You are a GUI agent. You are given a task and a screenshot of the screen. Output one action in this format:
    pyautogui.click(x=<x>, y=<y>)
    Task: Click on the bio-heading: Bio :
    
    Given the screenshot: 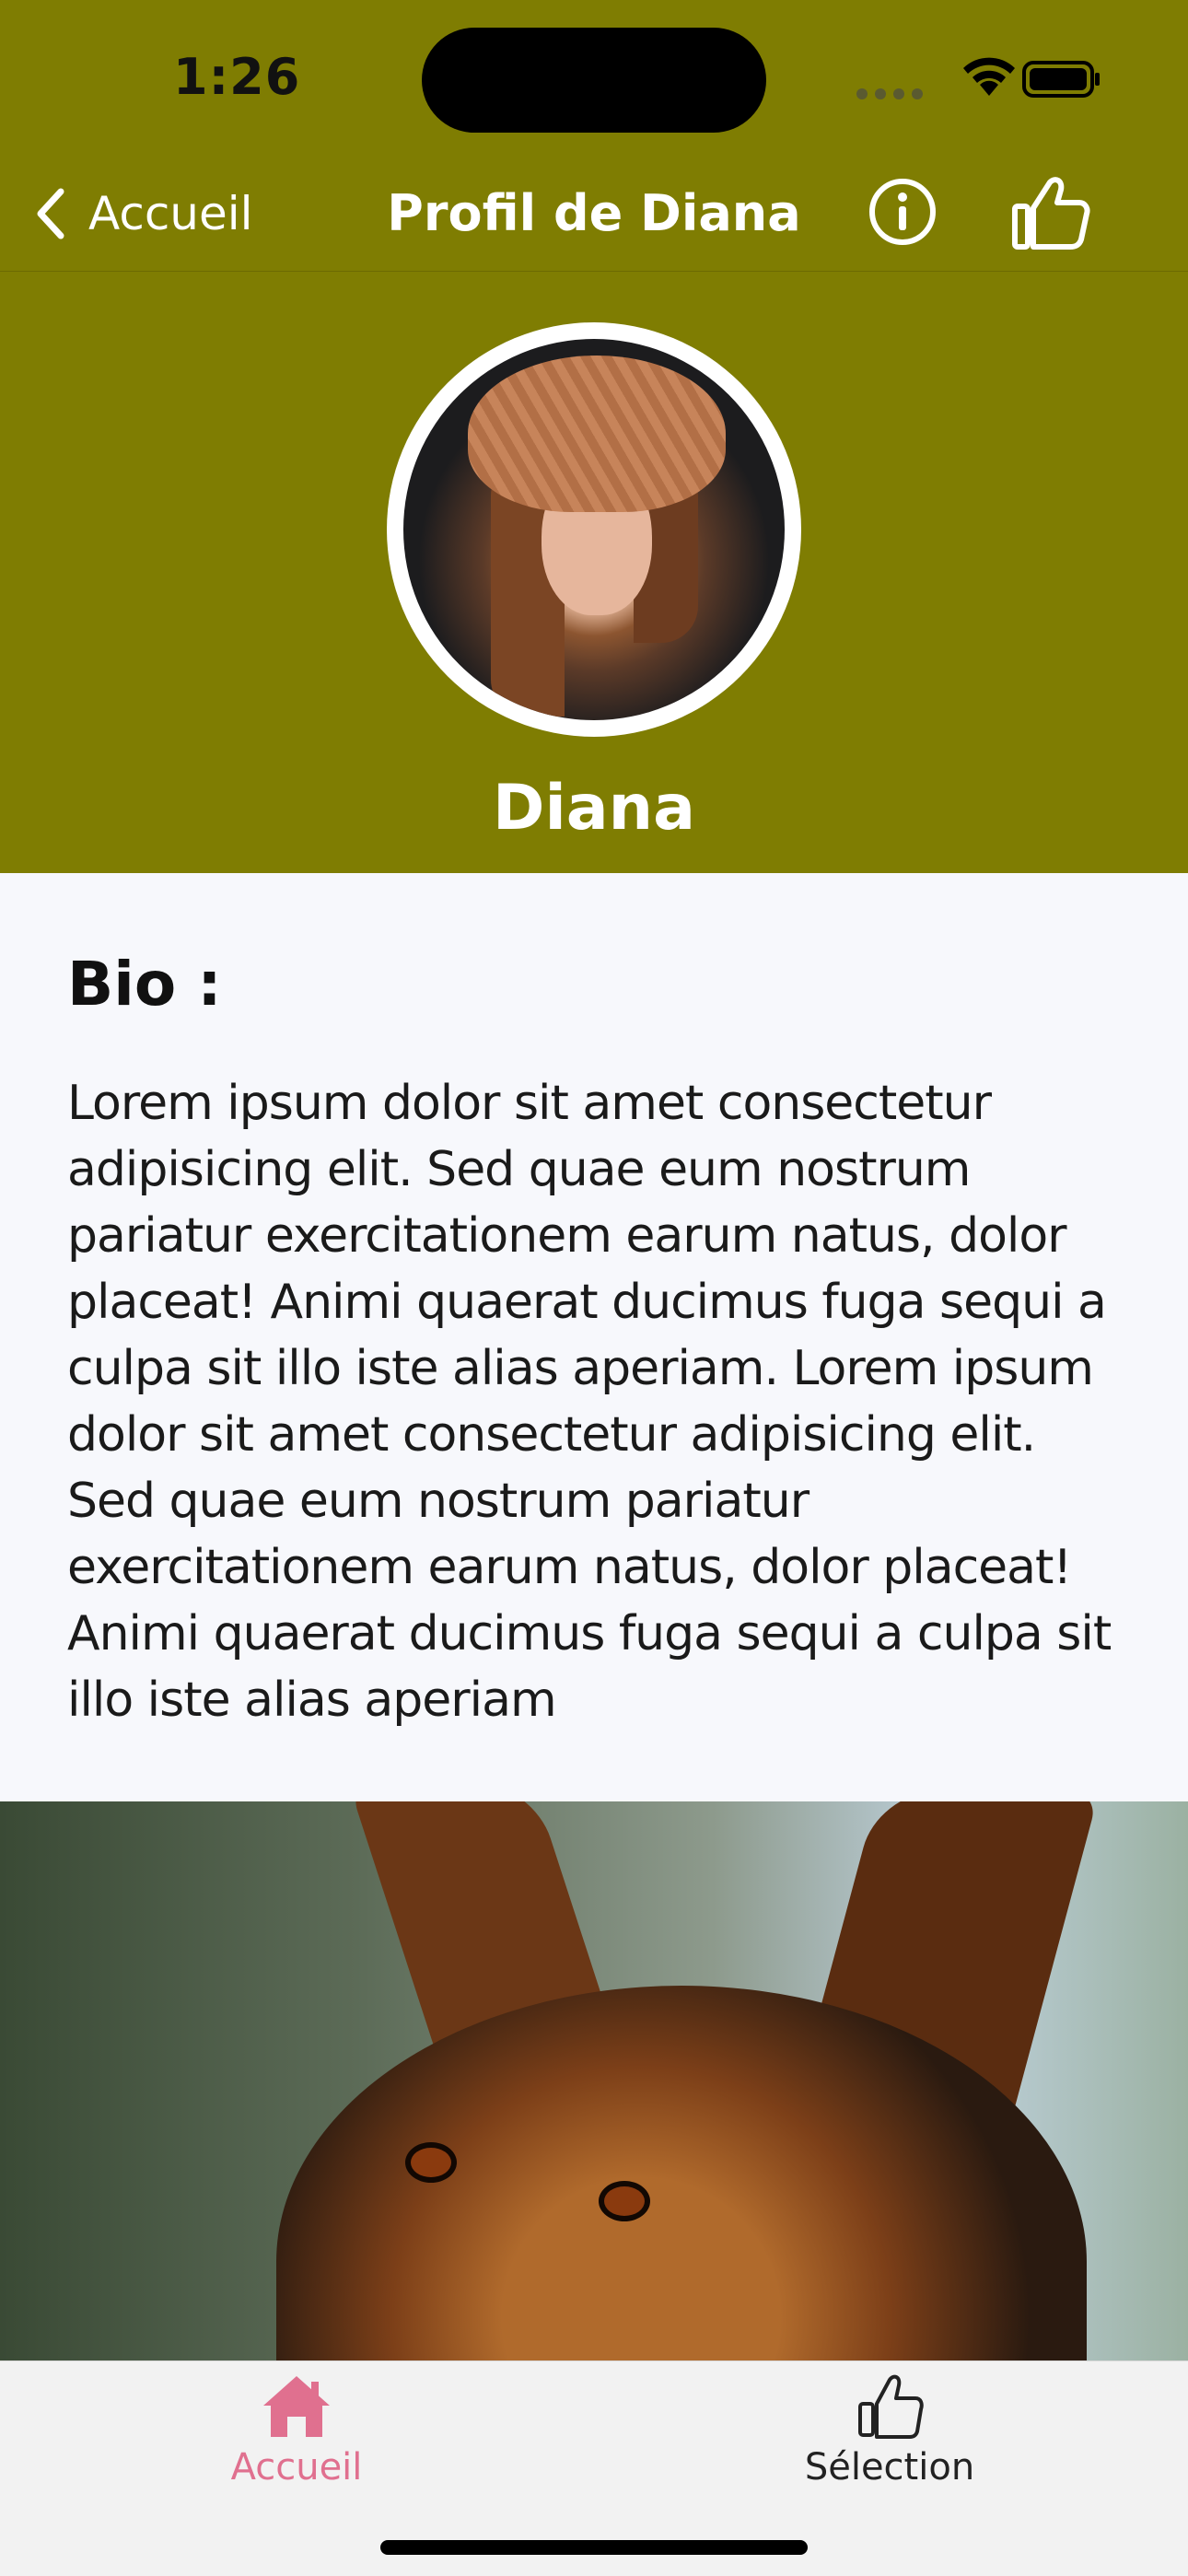 What is the action you would take?
    pyautogui.click(x=144, y=984)
    